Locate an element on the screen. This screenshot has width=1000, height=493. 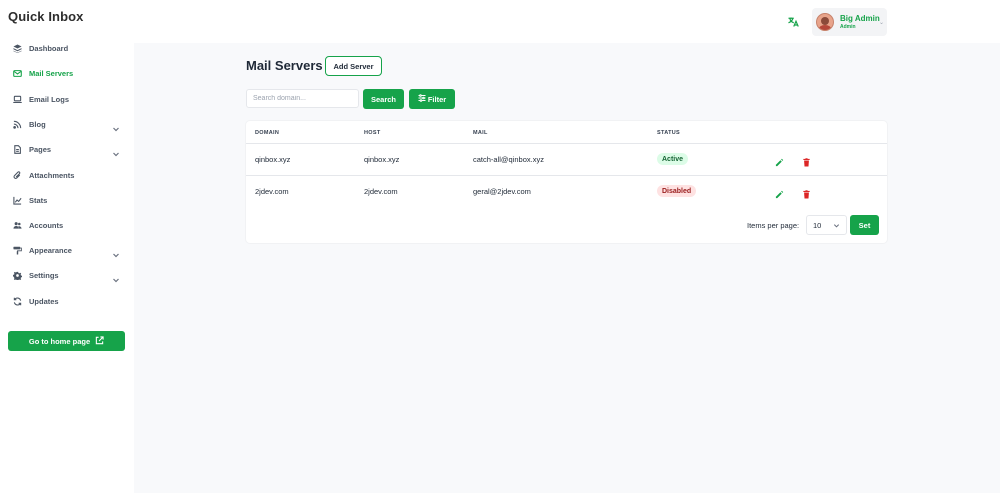
translate-icon is located at coordinates (793, 22).